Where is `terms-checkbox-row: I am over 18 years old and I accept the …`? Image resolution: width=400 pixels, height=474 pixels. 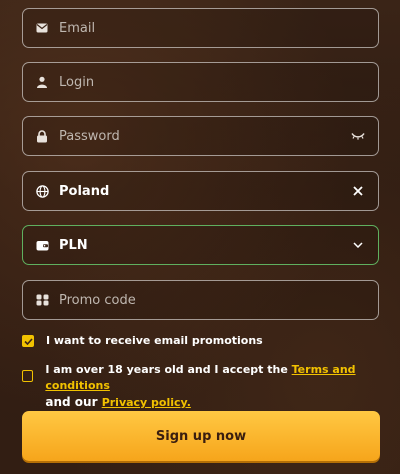 terms-checkbox-row: I am over 18 years old and I accept the … is located at coordinates (211, 386).